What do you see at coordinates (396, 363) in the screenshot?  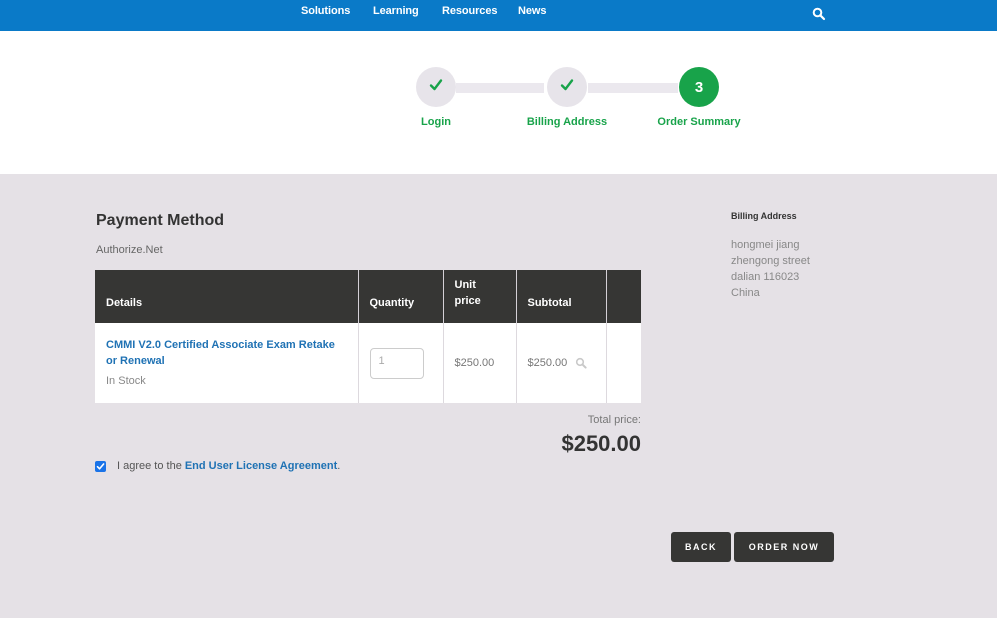 I see `quantity-input: 1` at bounding box center [396, 363].